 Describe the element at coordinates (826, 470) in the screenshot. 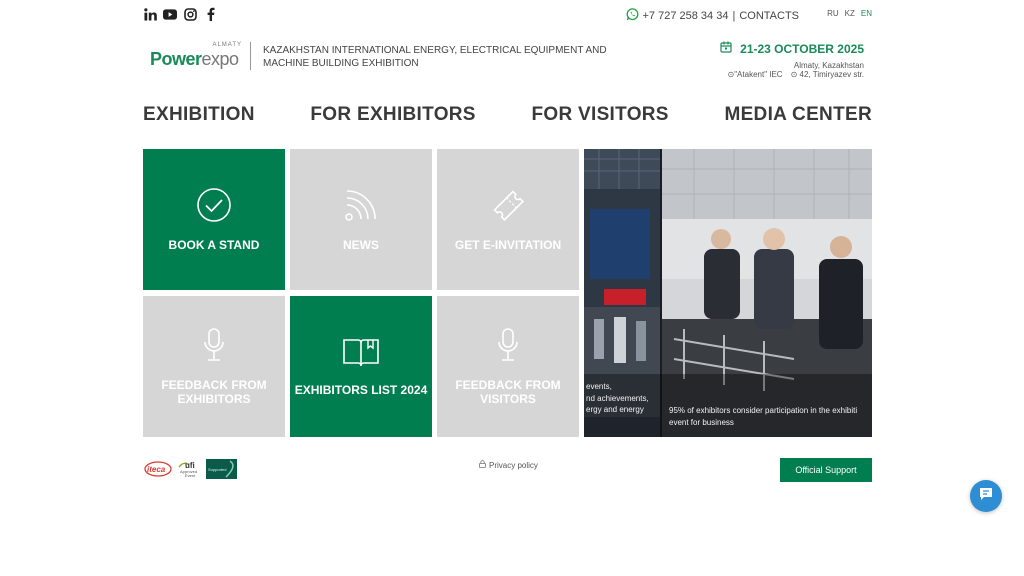

I see `official-support-button: Official Support` at that location.